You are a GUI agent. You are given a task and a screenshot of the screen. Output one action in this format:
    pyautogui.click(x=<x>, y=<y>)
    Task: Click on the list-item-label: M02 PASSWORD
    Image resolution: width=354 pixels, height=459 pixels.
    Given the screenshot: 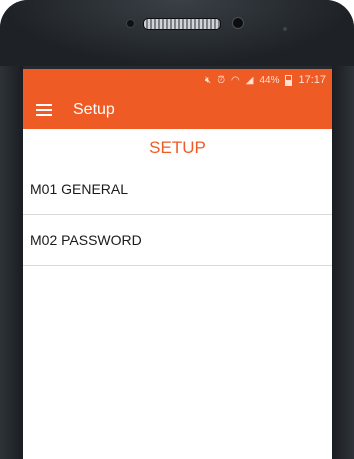 What is the action you would take?
    pyautogui.click(x=86, y=240)
    